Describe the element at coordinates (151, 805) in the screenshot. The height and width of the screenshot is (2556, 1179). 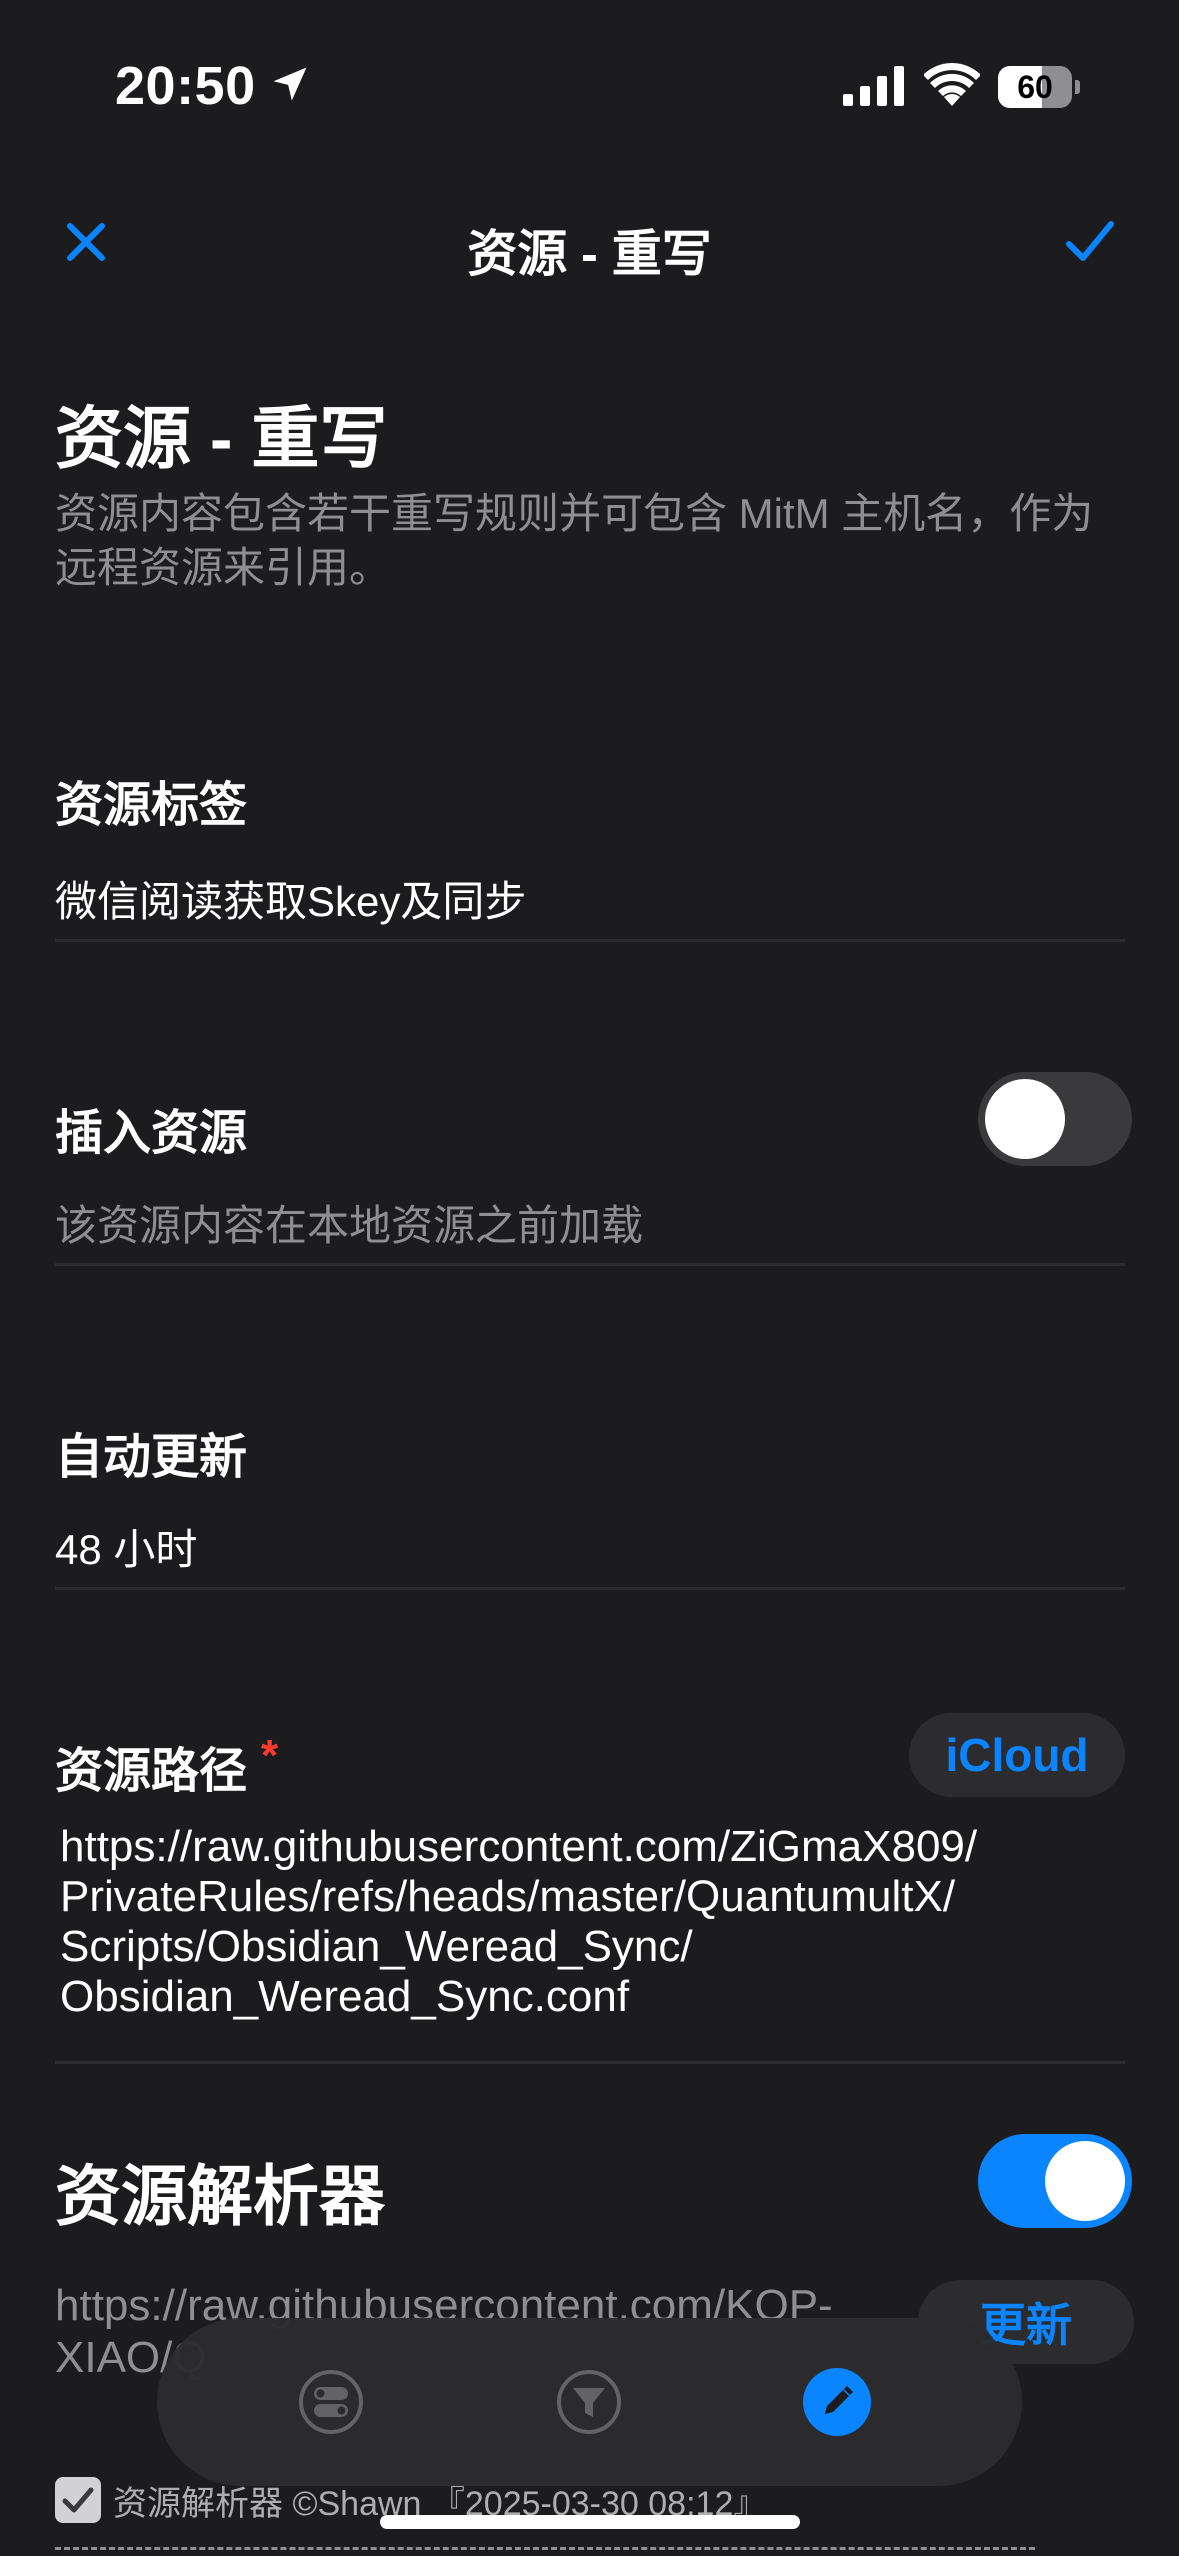
I see `resource-tag-label: 资源标签` at that location.